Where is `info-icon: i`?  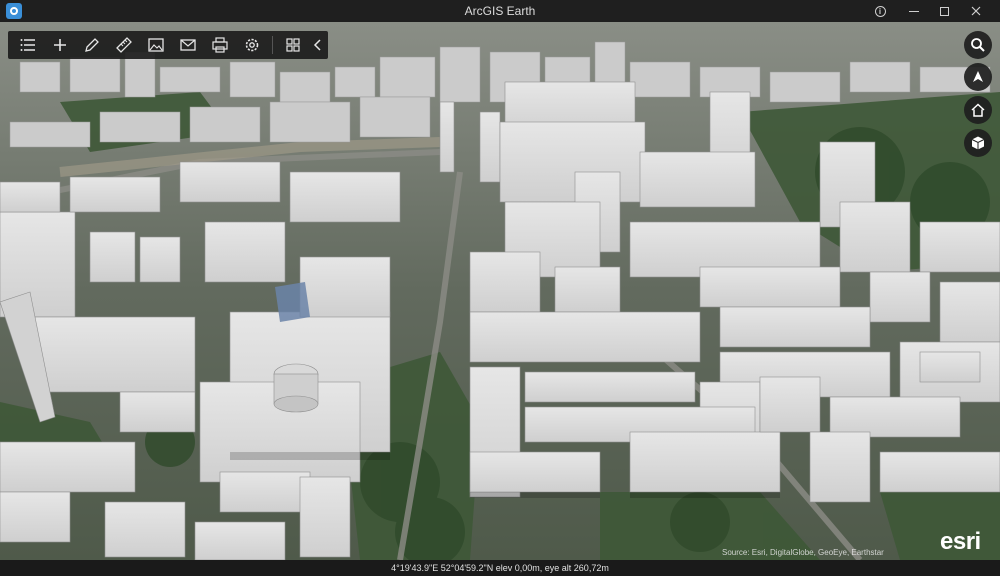
info-icon: i is located at coordinates (880, 11).